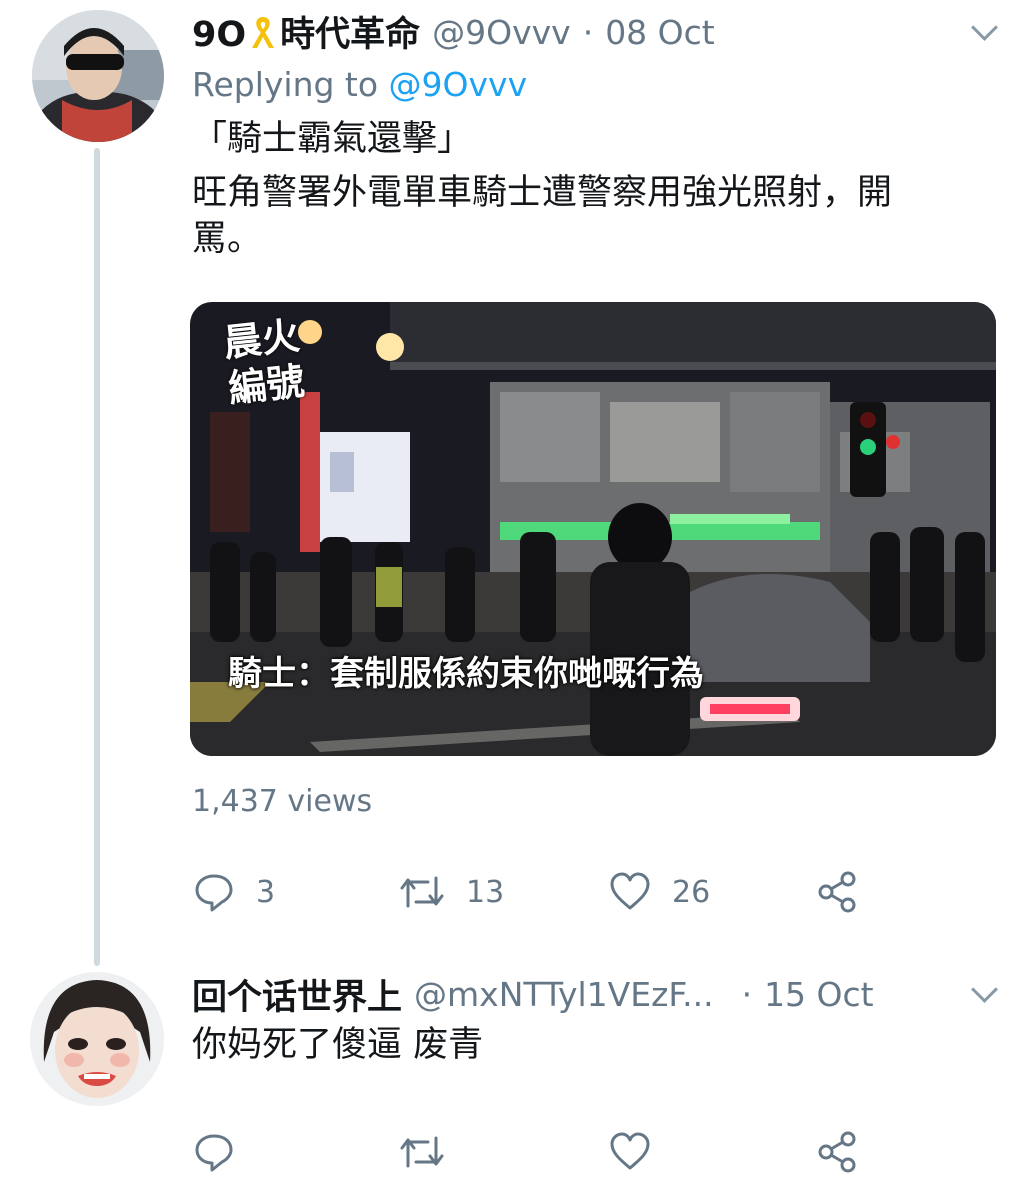 This screenshot has width=1025, height=1200. Describe the element at coordinates (485, 892) in the screenshot. I see `retweet-count: 13` at that location.